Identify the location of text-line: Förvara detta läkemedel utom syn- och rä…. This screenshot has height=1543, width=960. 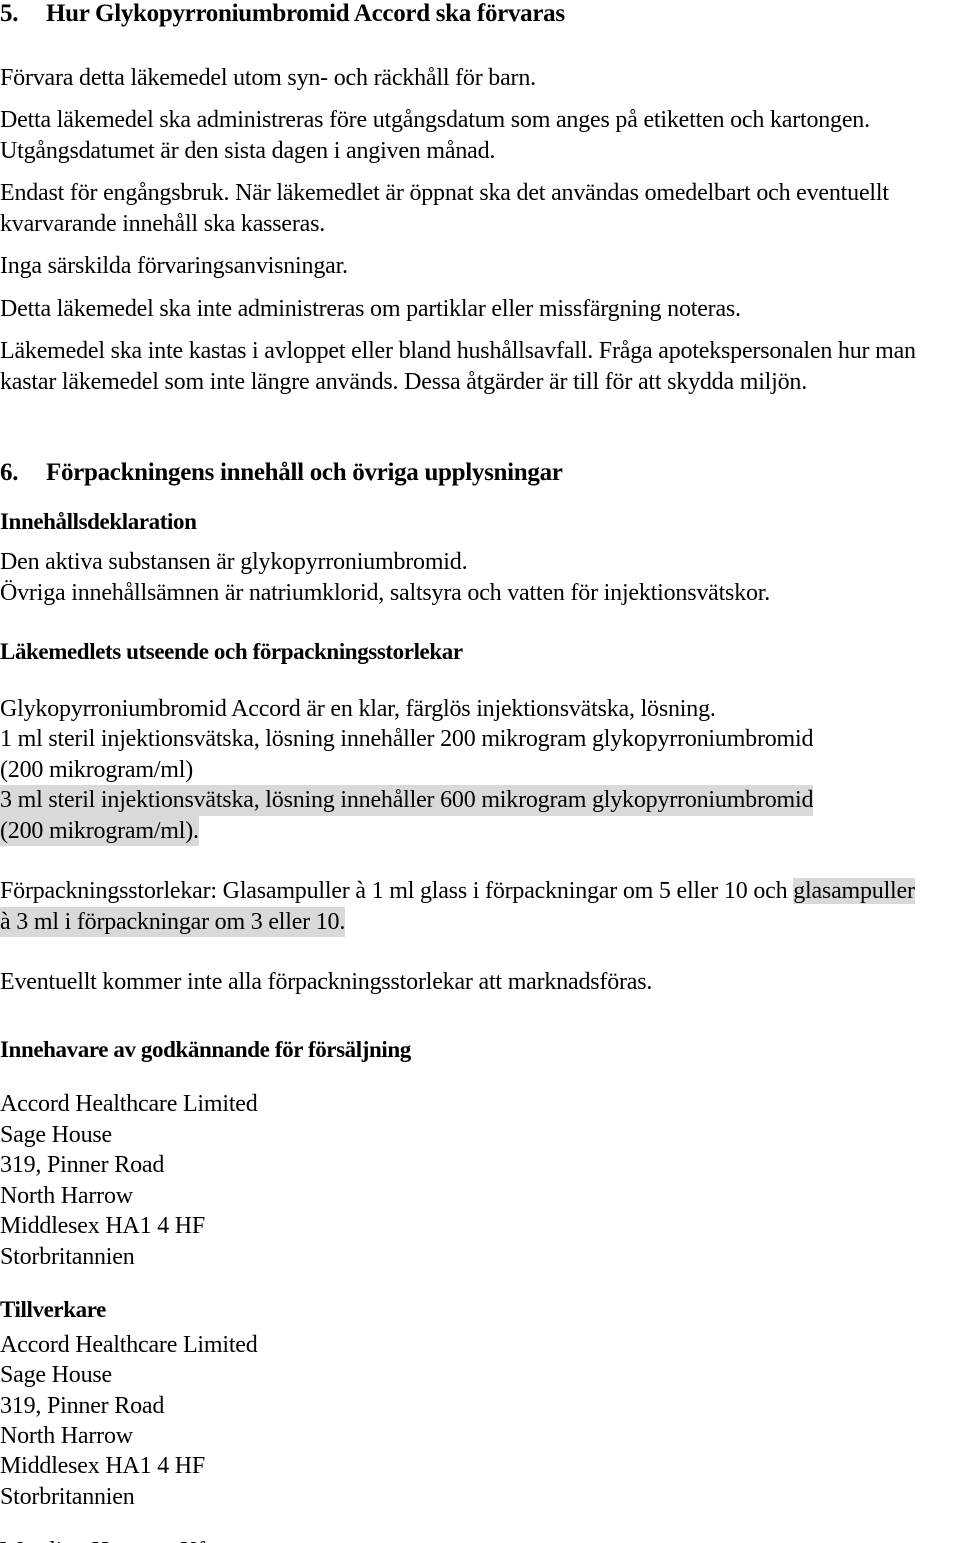
(268, 77).